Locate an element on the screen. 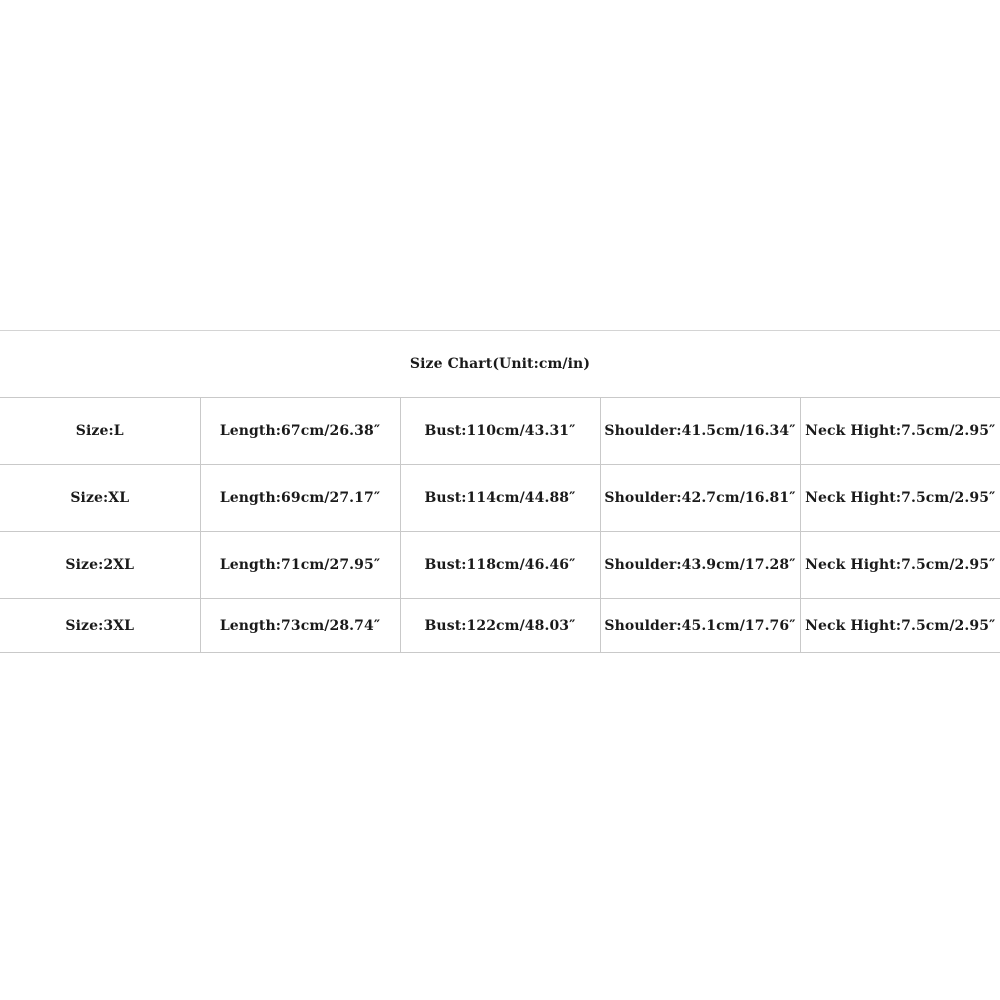 The width and height of the screenshot is (1000, 1000). bust-cell: Bust:122cm/48.03″ is located at coordinates (500, 625).